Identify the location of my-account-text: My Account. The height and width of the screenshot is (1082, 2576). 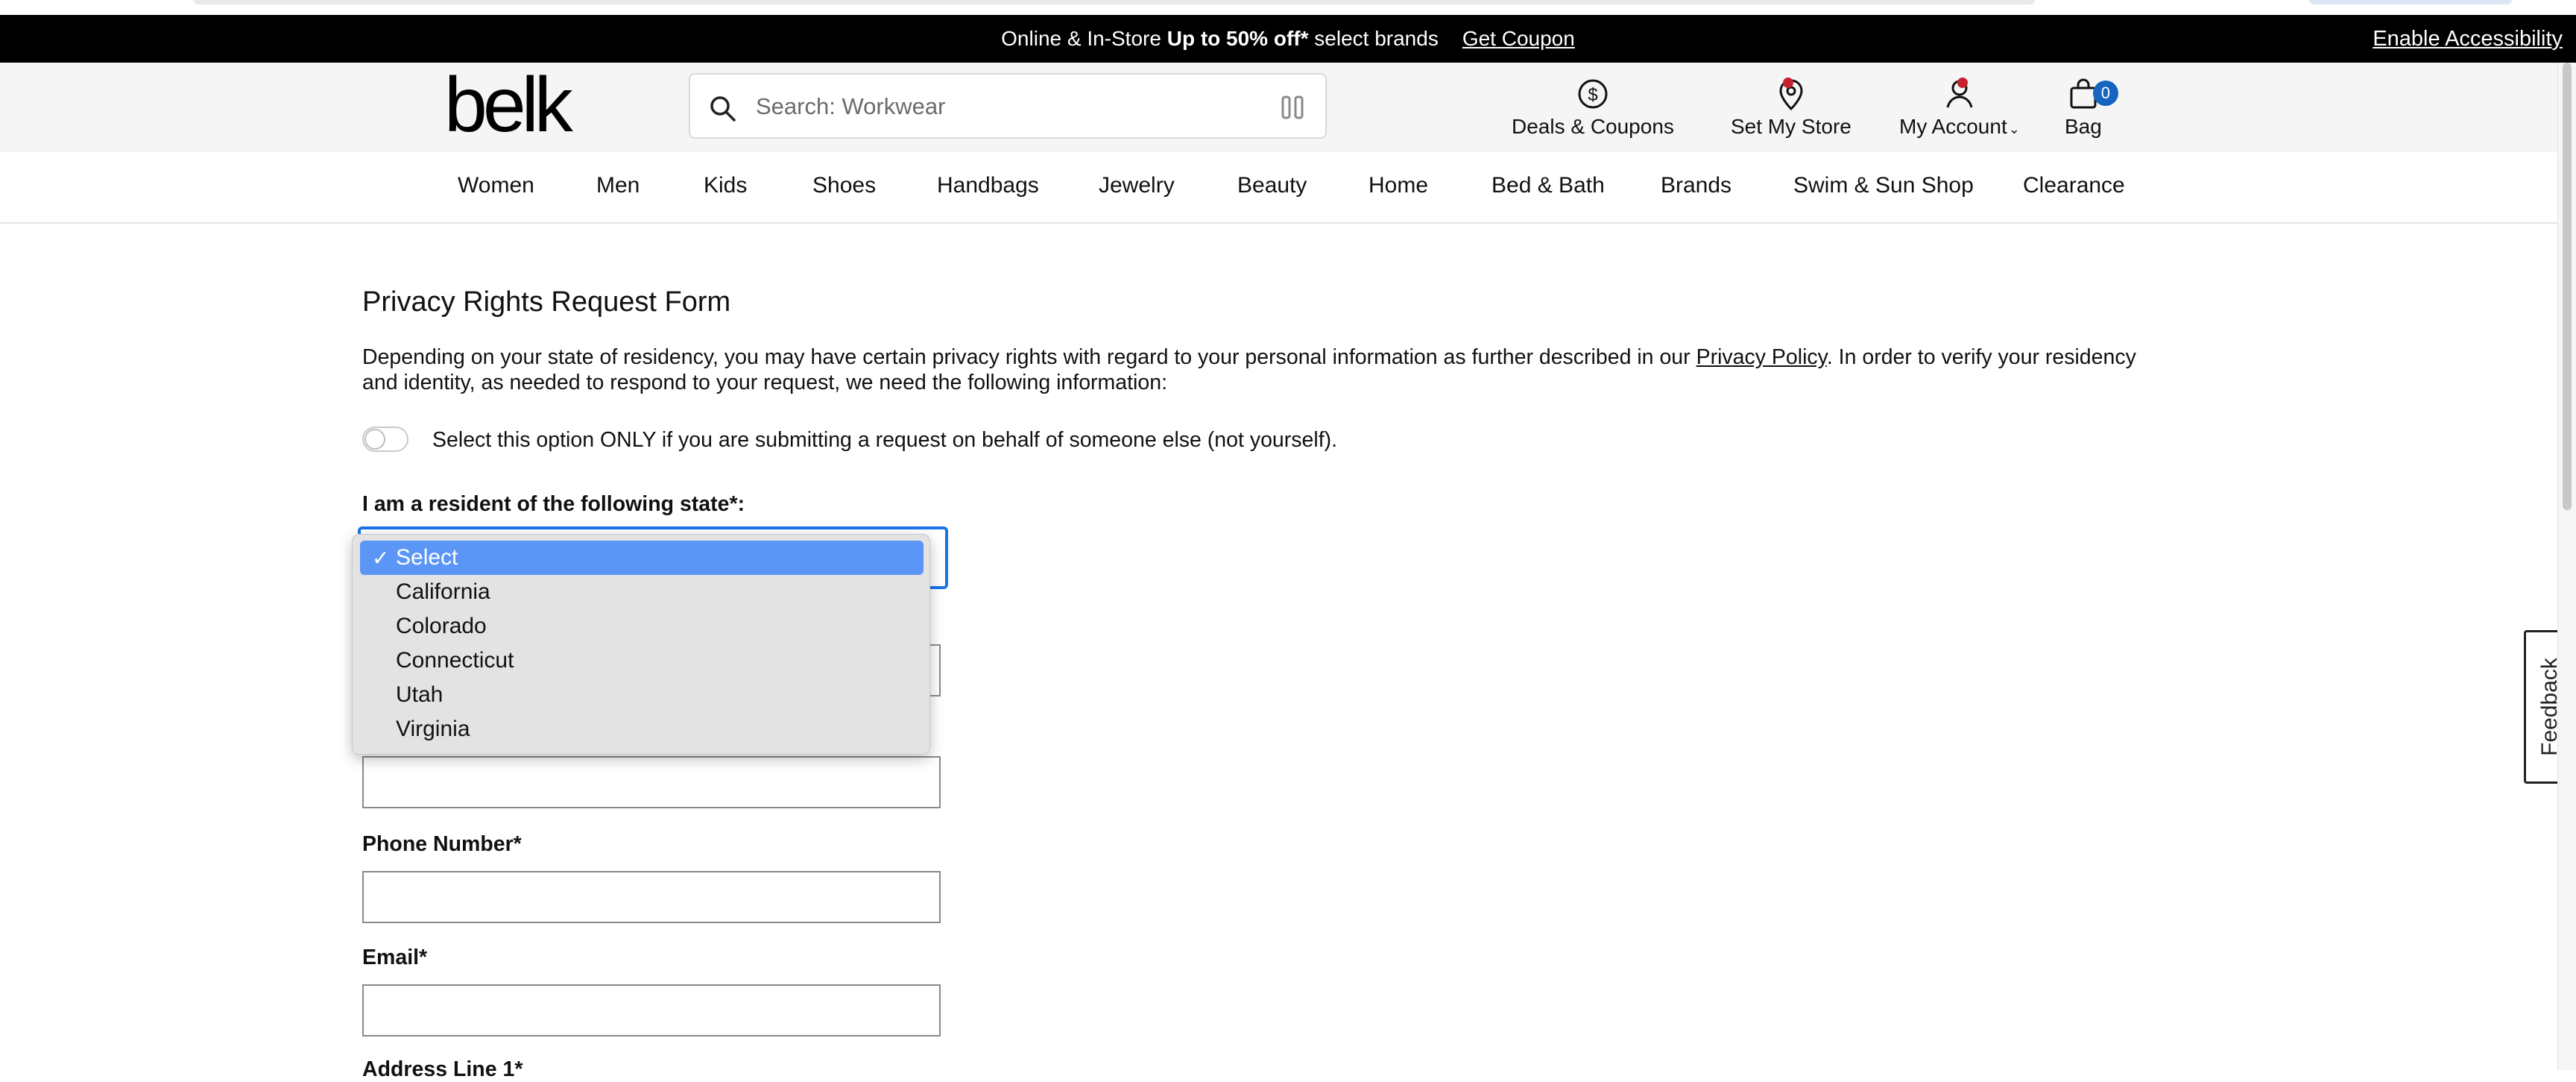
(1953, 126).